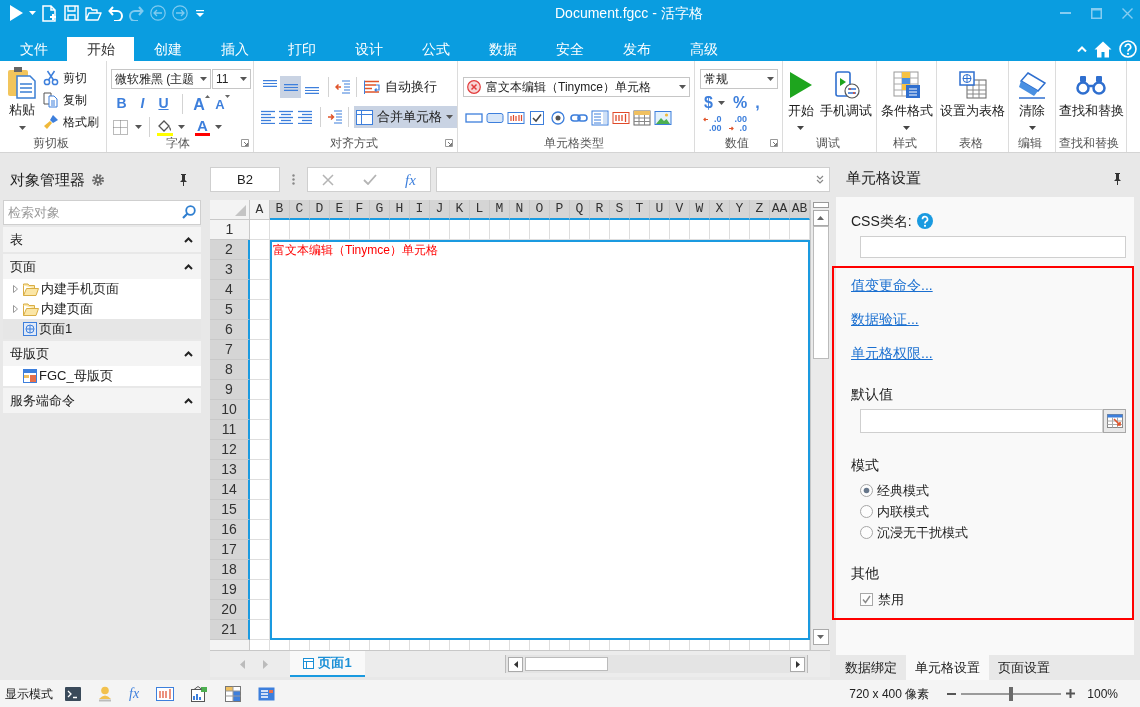  What do you see at coordinates (902, 532) in the screenshot?
I see `radio-option: 沉浸无干扰模式` at bounding box center [902, 532].